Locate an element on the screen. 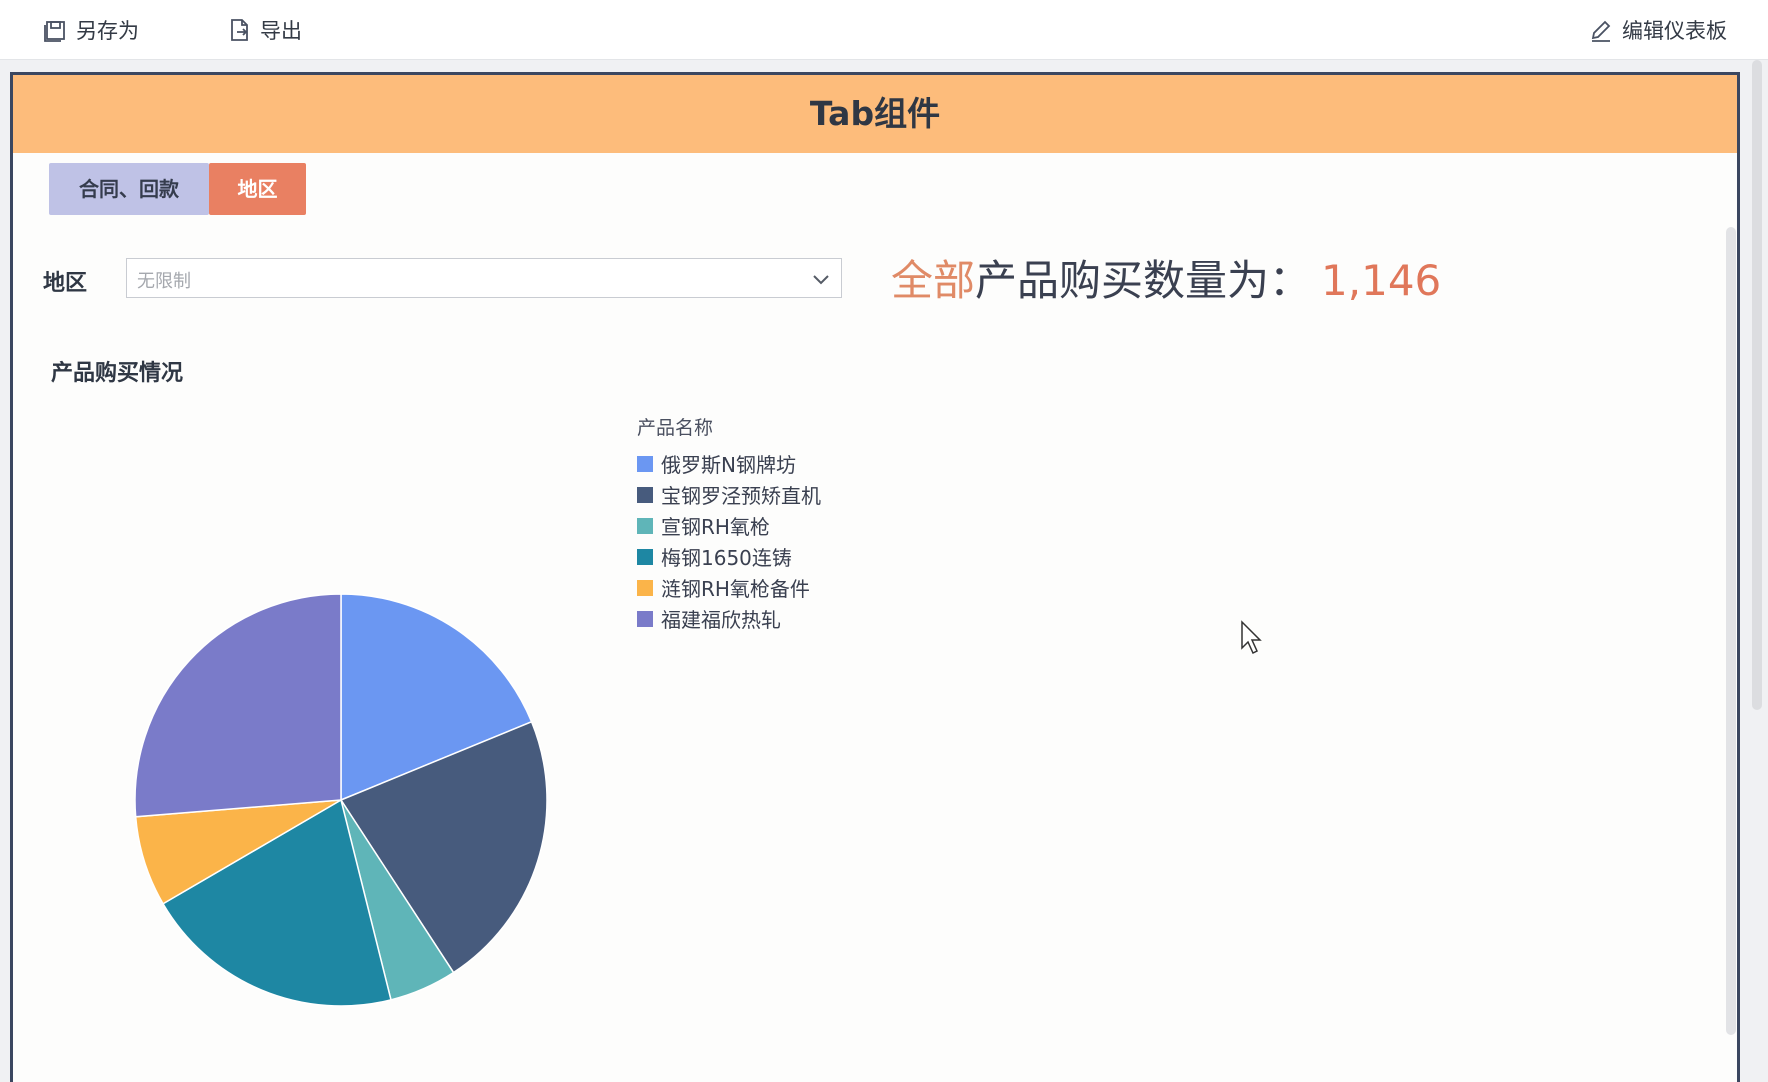 This screenshot has height=1082, width=1768. kpi-value: 1,146 is located at coordinates (1381, 280).